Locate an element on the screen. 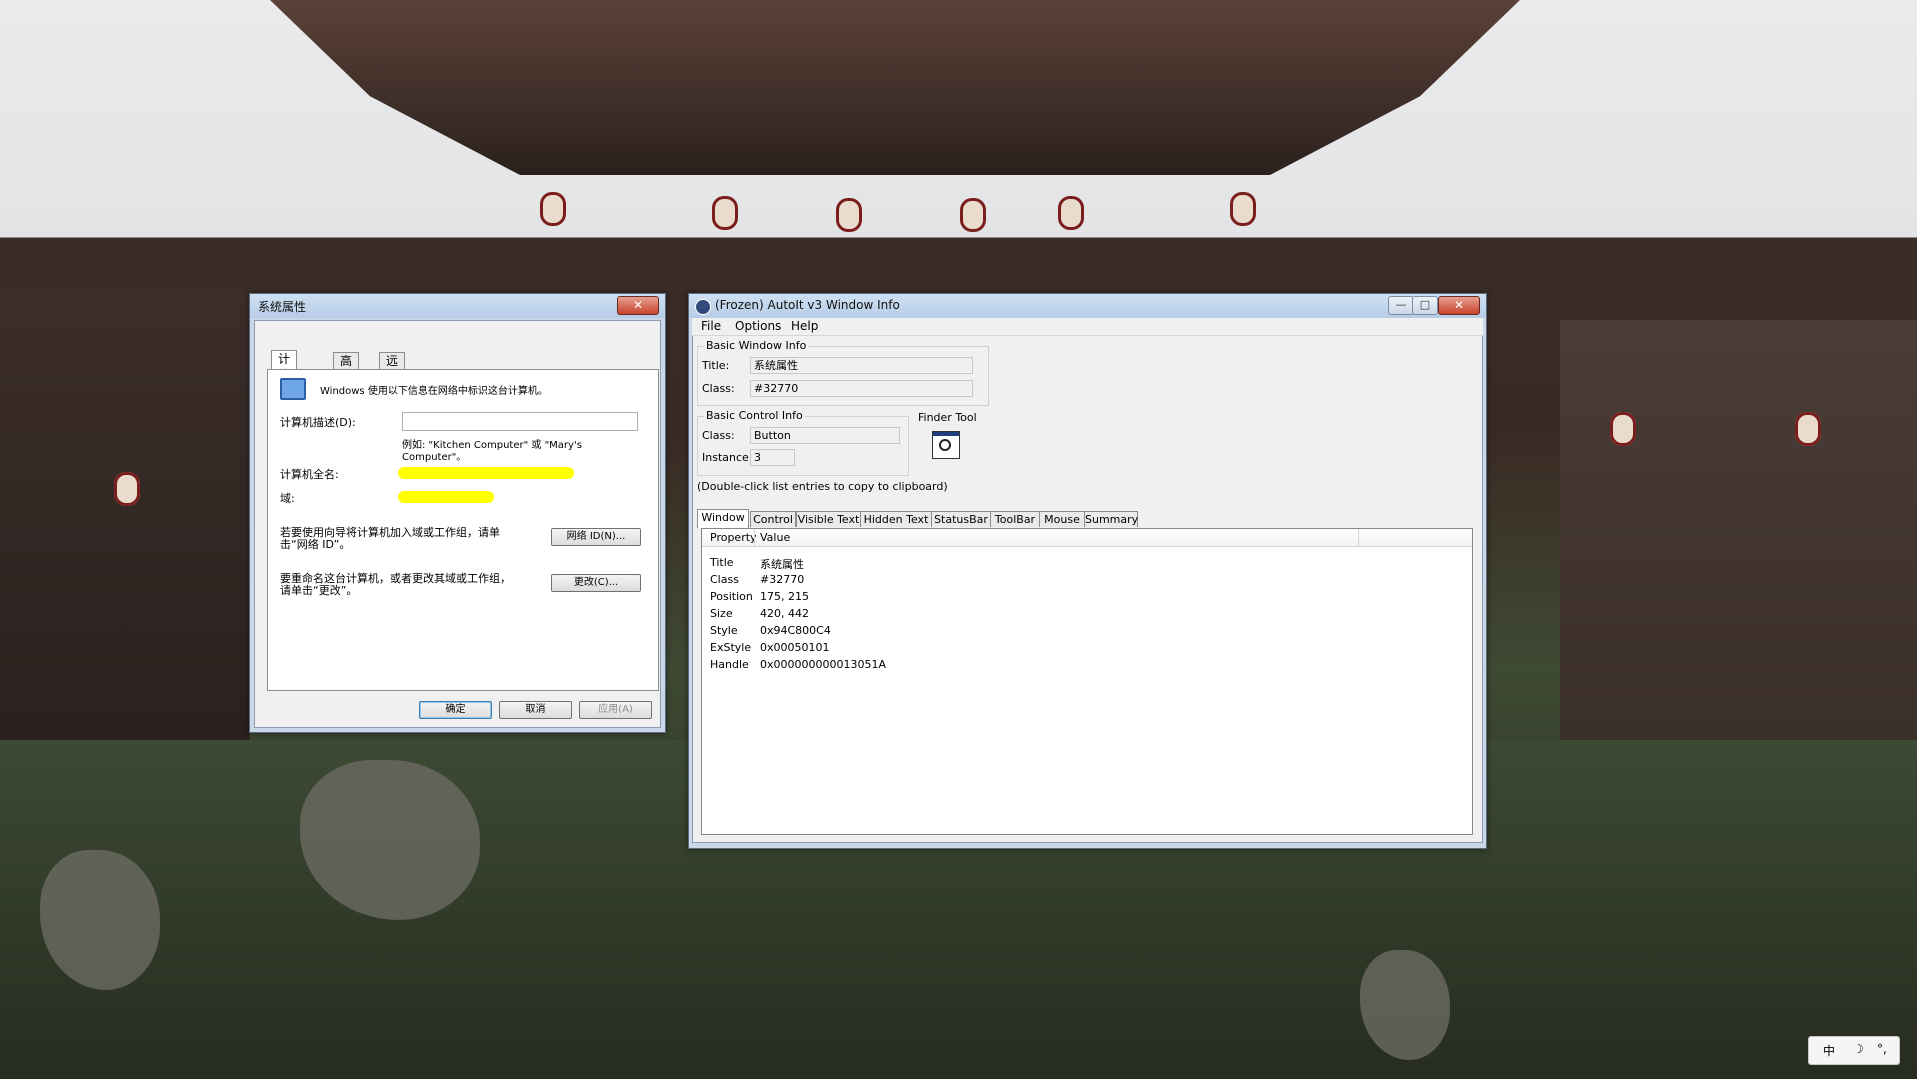  finder-tool-icon is located at coordinates (946, 445).